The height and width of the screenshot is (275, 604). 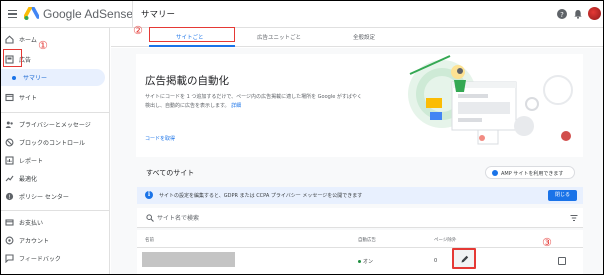 What do you see at coordinates (55, 240) in the screenshot?
I see `sidebar-item-account: アカウント` at bounding box center [55, 240].